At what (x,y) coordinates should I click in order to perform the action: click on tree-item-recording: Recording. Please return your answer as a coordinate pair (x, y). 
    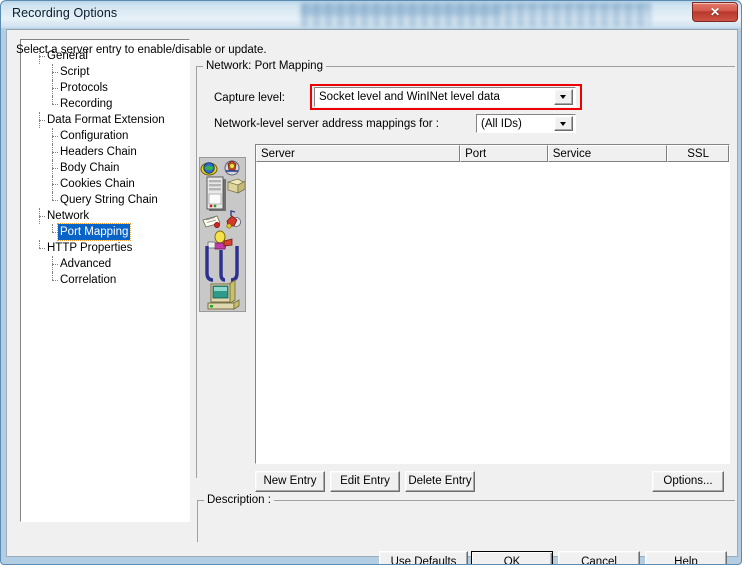
    Looking at the image, I should click on (101, 104).